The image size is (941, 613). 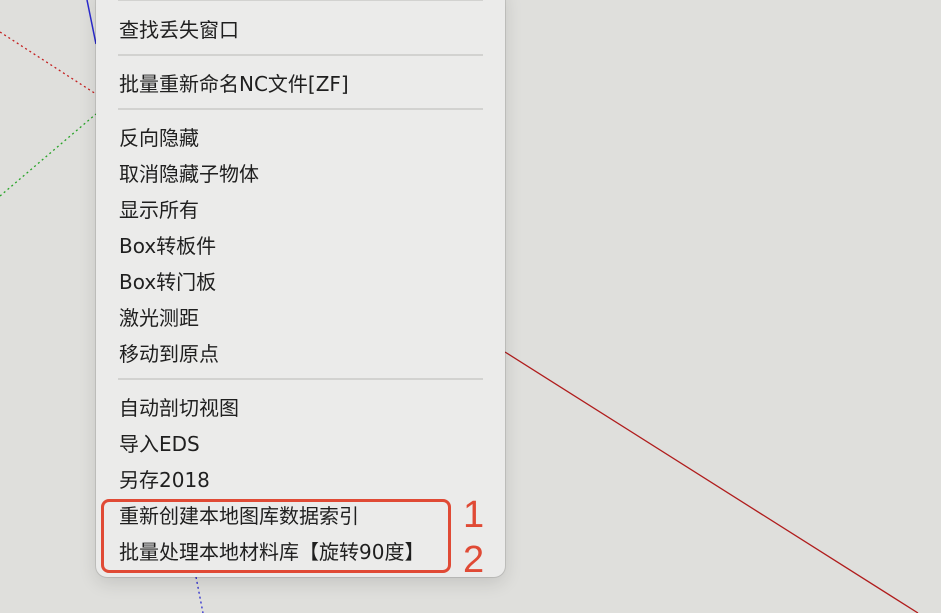 What do you see at coordinates (234, 84) in the screenshot?
I see `menu-item-batch-rename-nc: 批量重新命名NC文件[ZF]` at bounding box center [234, 84].